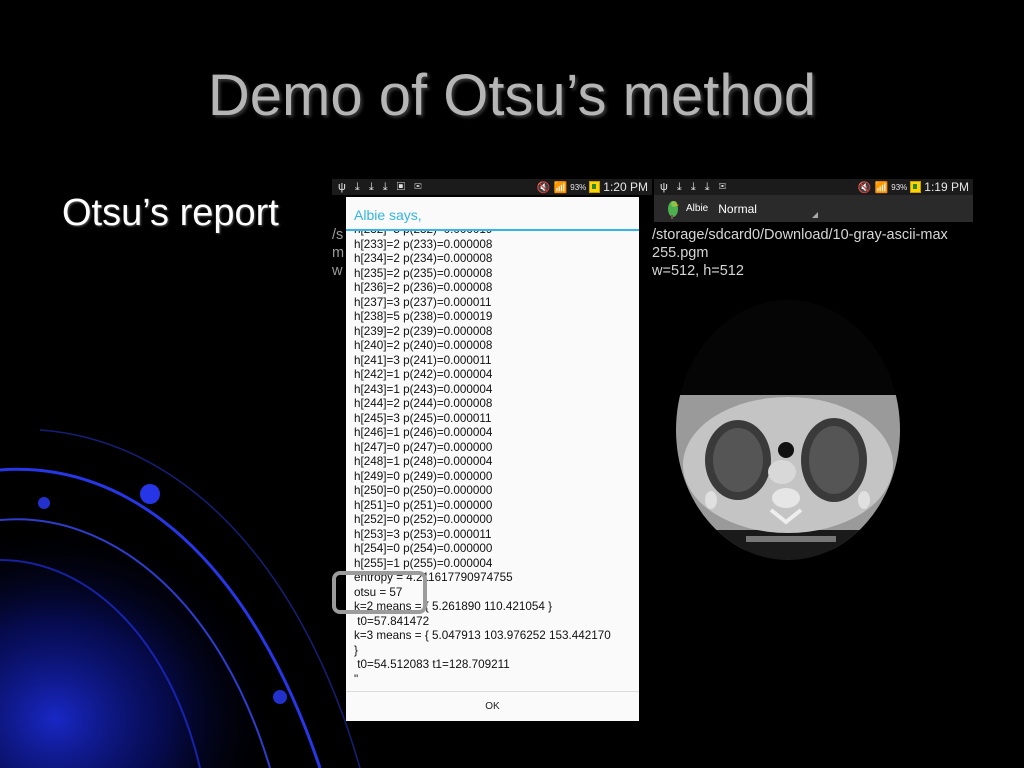  What do you see at coordinates (625, 187) in the screenshot?
I see `status-time: 1:20 PM` at bounding box center [625, 187].